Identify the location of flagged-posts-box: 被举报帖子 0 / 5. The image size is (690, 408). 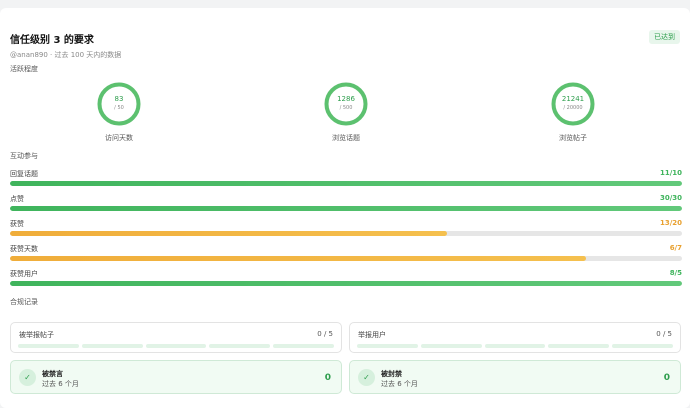
(176, 337).